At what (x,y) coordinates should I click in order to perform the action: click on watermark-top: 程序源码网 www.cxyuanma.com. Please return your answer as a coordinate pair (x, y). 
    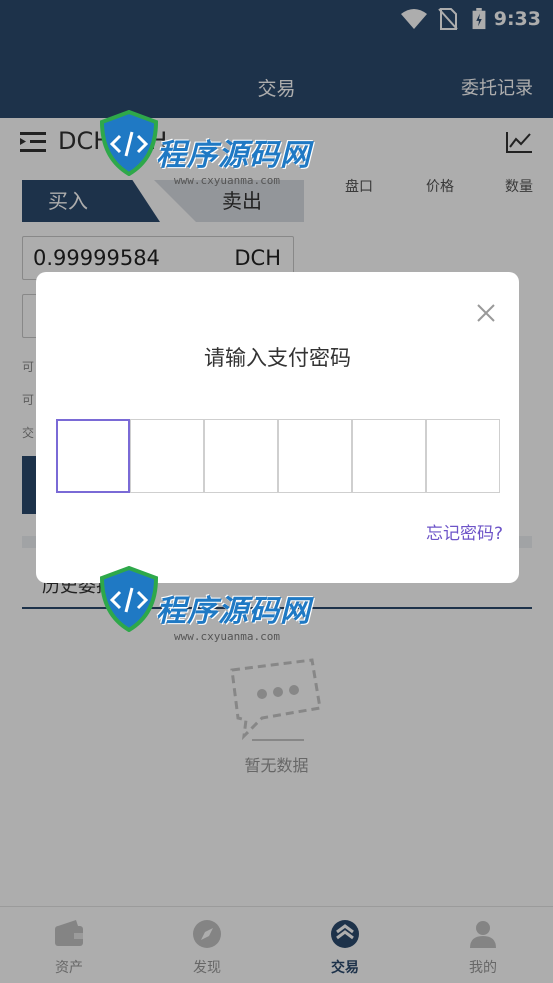
    Looking at the image, I should click on (218, 155).